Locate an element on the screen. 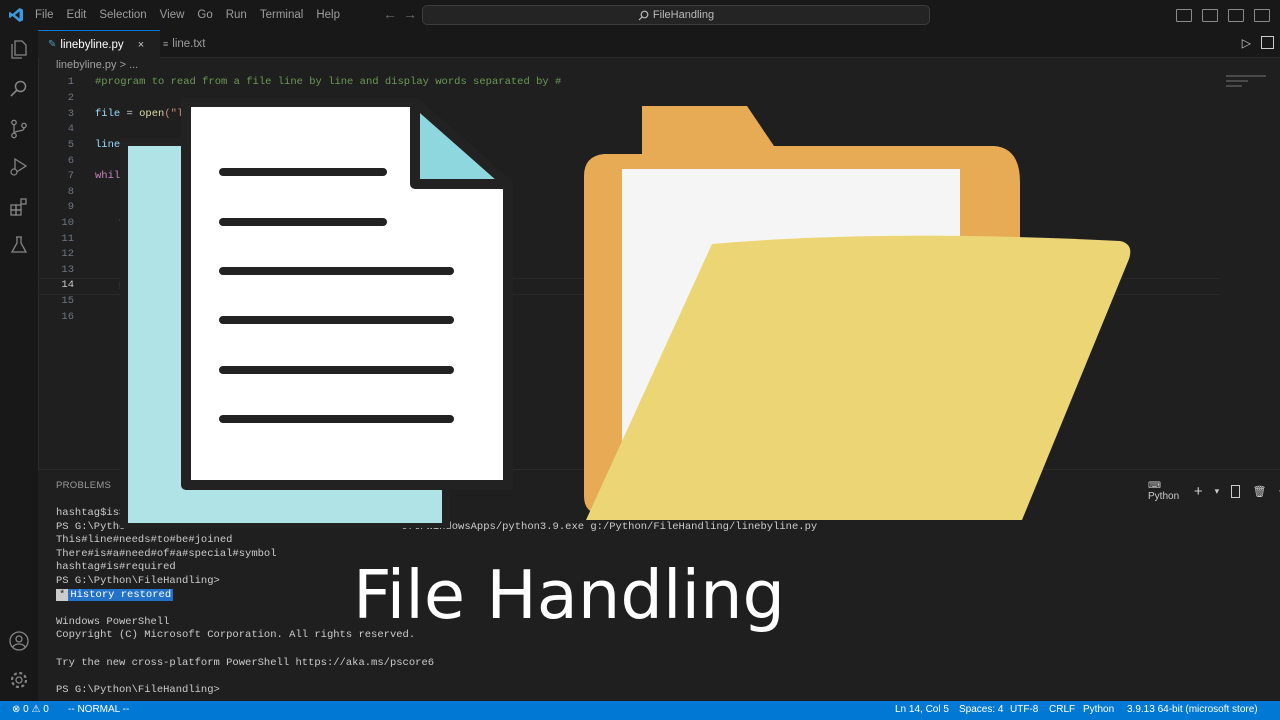 The height and width of the screenshot is (720, 1280). menu-help: Help is located at coordinates (328, 15).